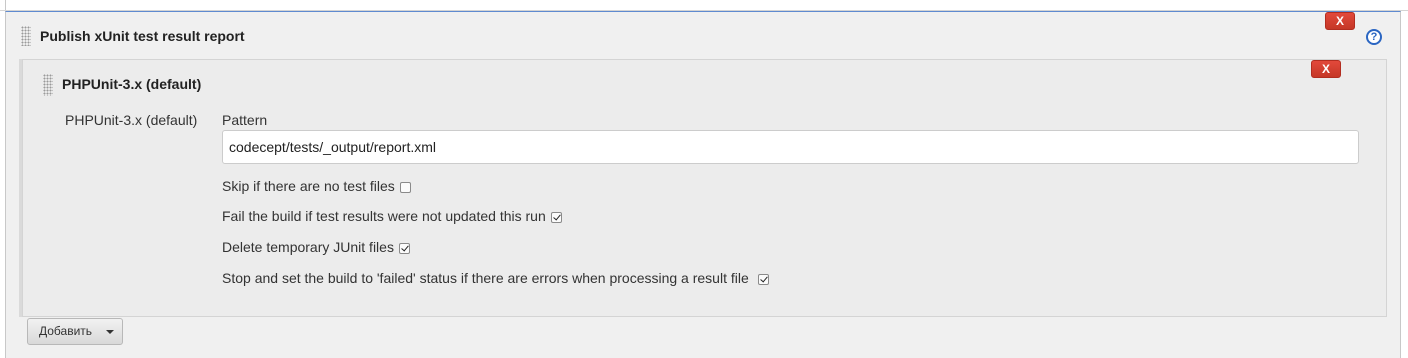  What do you see at coordinates (405, 187) in the screenshot?
I see `skip-no-files-checkbox` at bounding box center [405, 187].